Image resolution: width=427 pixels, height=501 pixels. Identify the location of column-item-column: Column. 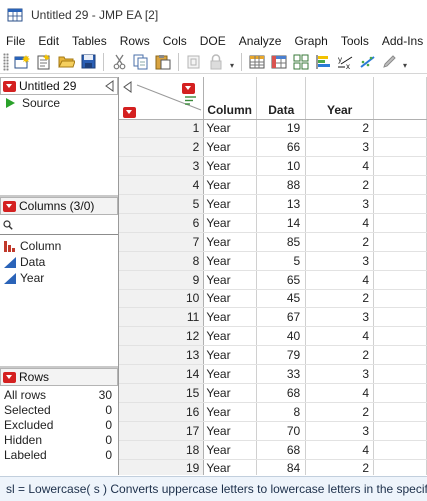
(59, 246).